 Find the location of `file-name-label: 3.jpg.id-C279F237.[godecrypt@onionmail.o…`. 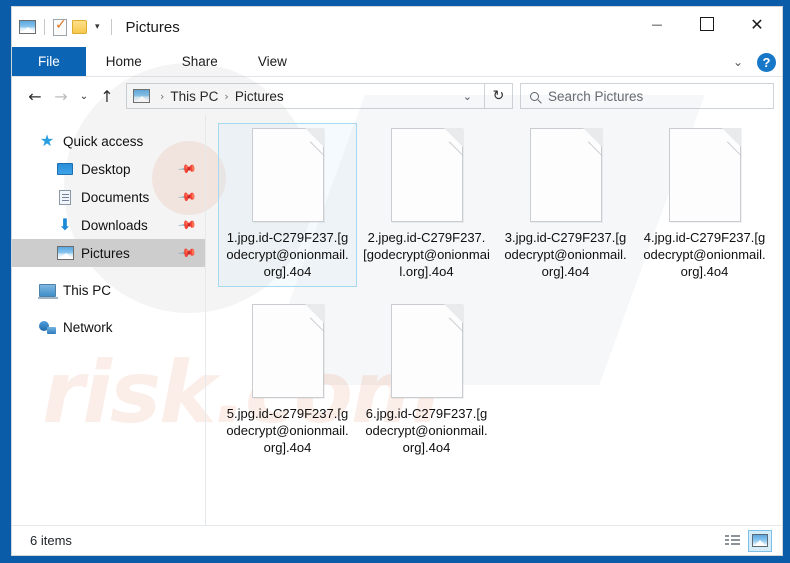

file-name-label: 3.jpg.id-C279F237.[godecrypt@onionmail.o… is located at coordinates (565, 254).